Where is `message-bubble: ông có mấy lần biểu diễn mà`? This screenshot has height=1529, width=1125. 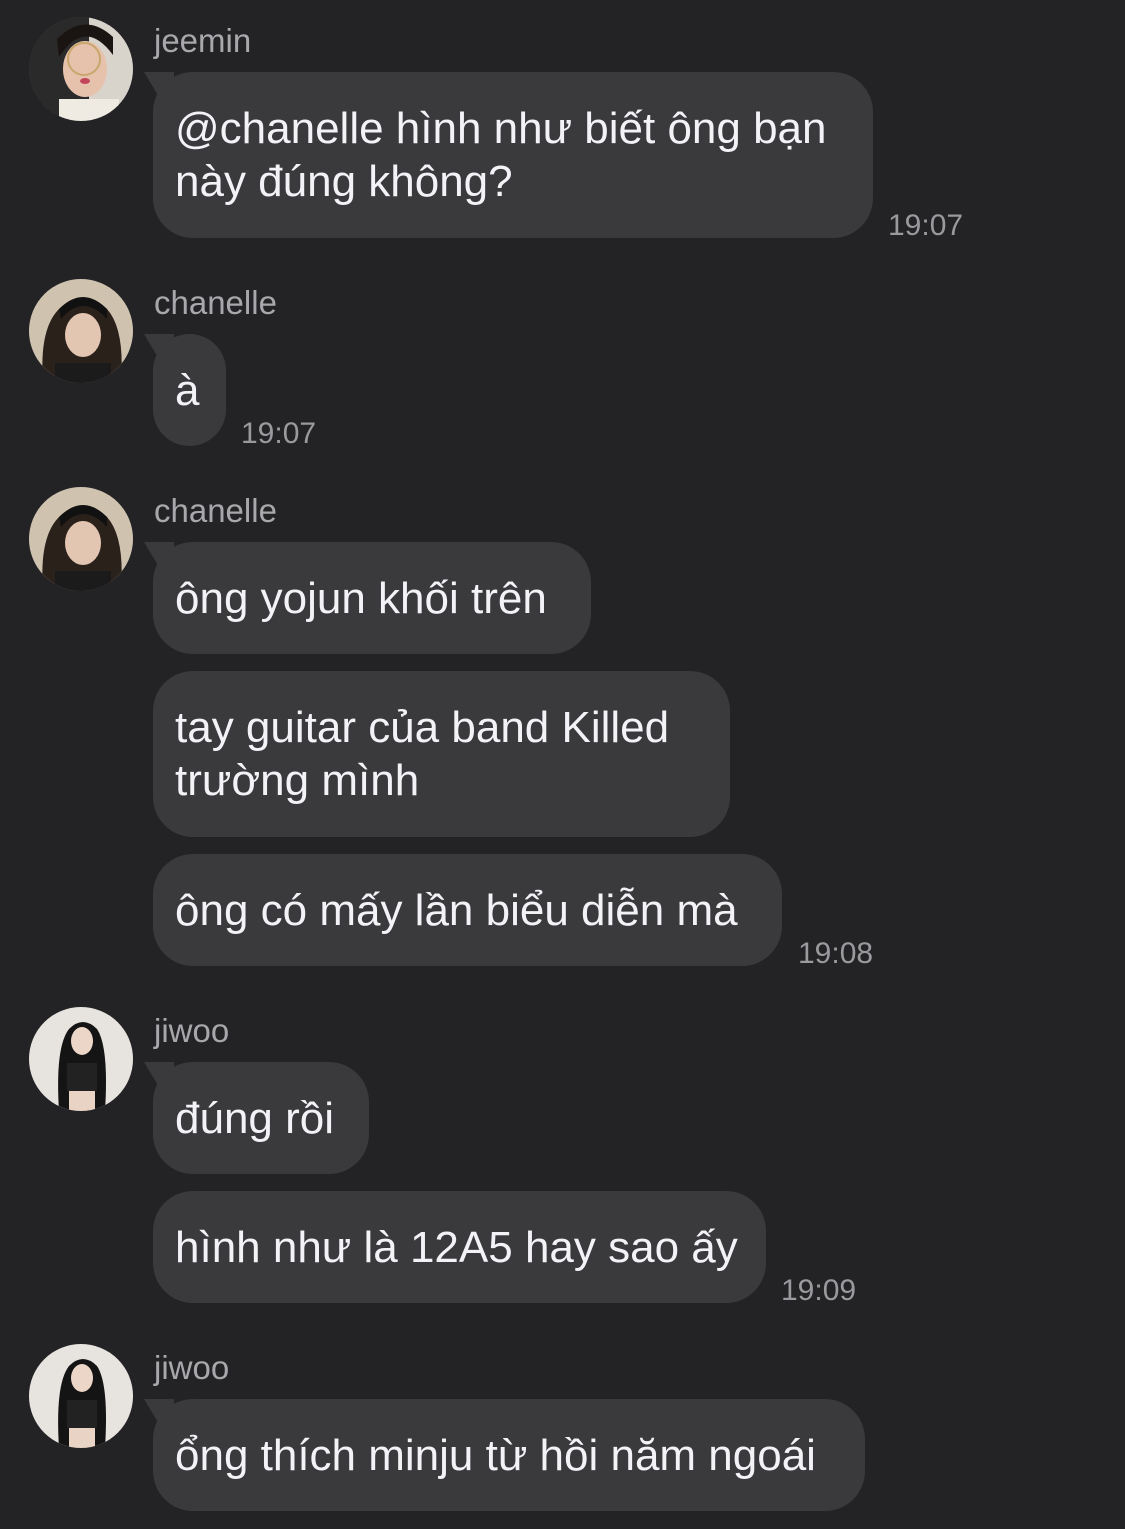 message-bubble: ông có mấy lần biểu diễn mà is located at coordinates (467, 910).